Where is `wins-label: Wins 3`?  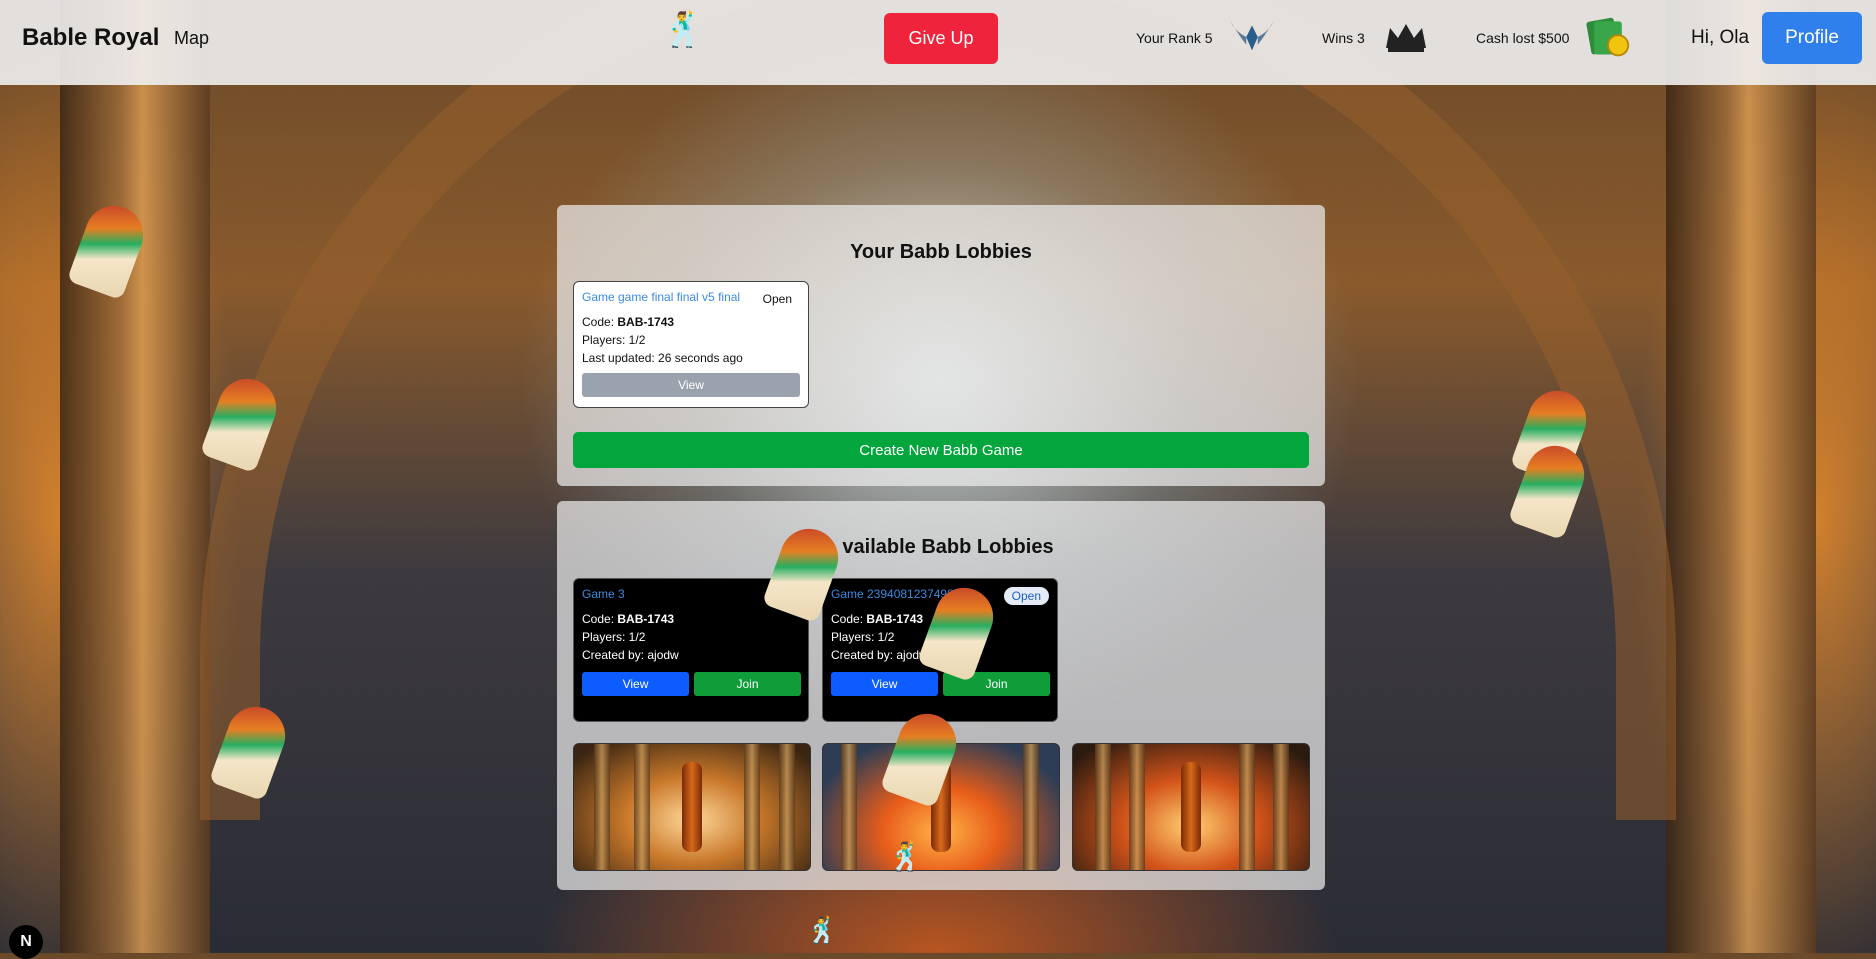
wins-label: Wins 3 is located at coordinates (1343, 38).